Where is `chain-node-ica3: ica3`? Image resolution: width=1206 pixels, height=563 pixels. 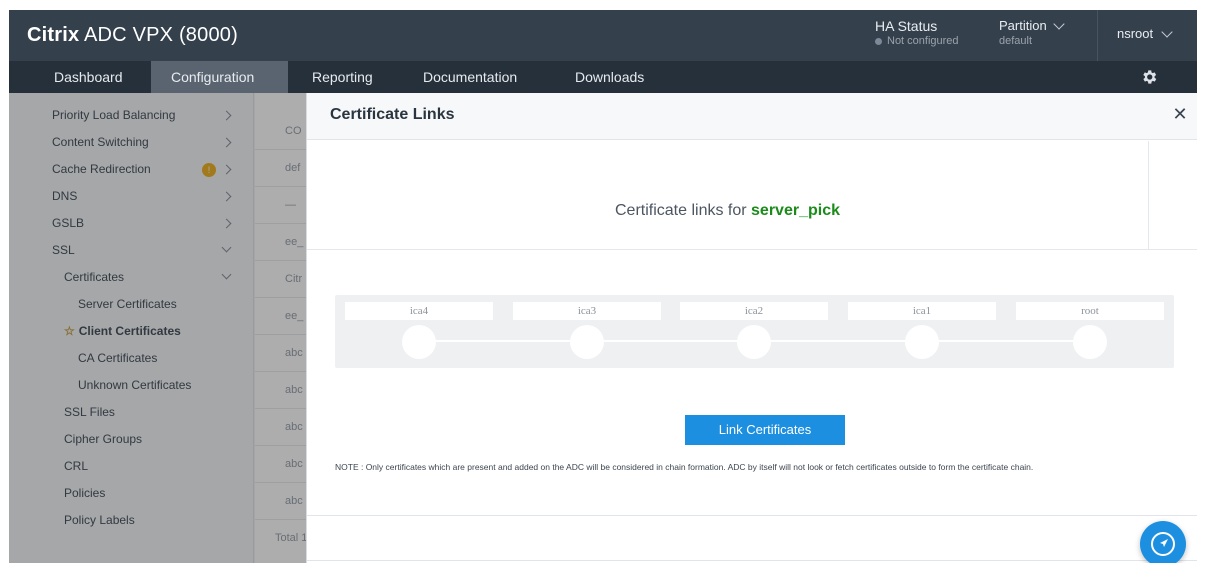 chain-node-ica3: ica3 is located at coordinates (587, 330).